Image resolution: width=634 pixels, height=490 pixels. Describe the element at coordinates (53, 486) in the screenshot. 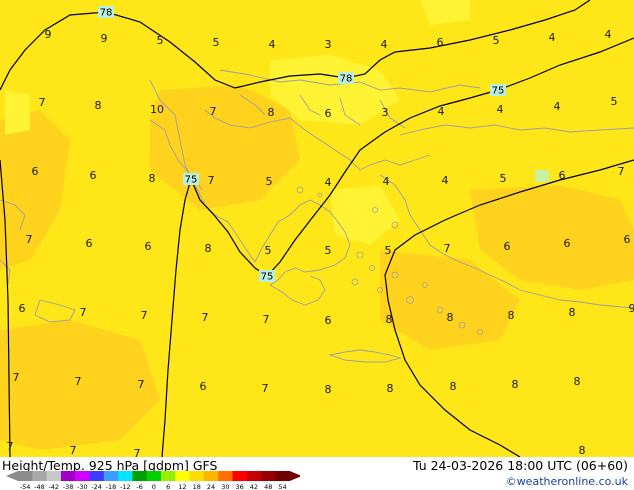

I see `scale-tick-label: -42` at that location.